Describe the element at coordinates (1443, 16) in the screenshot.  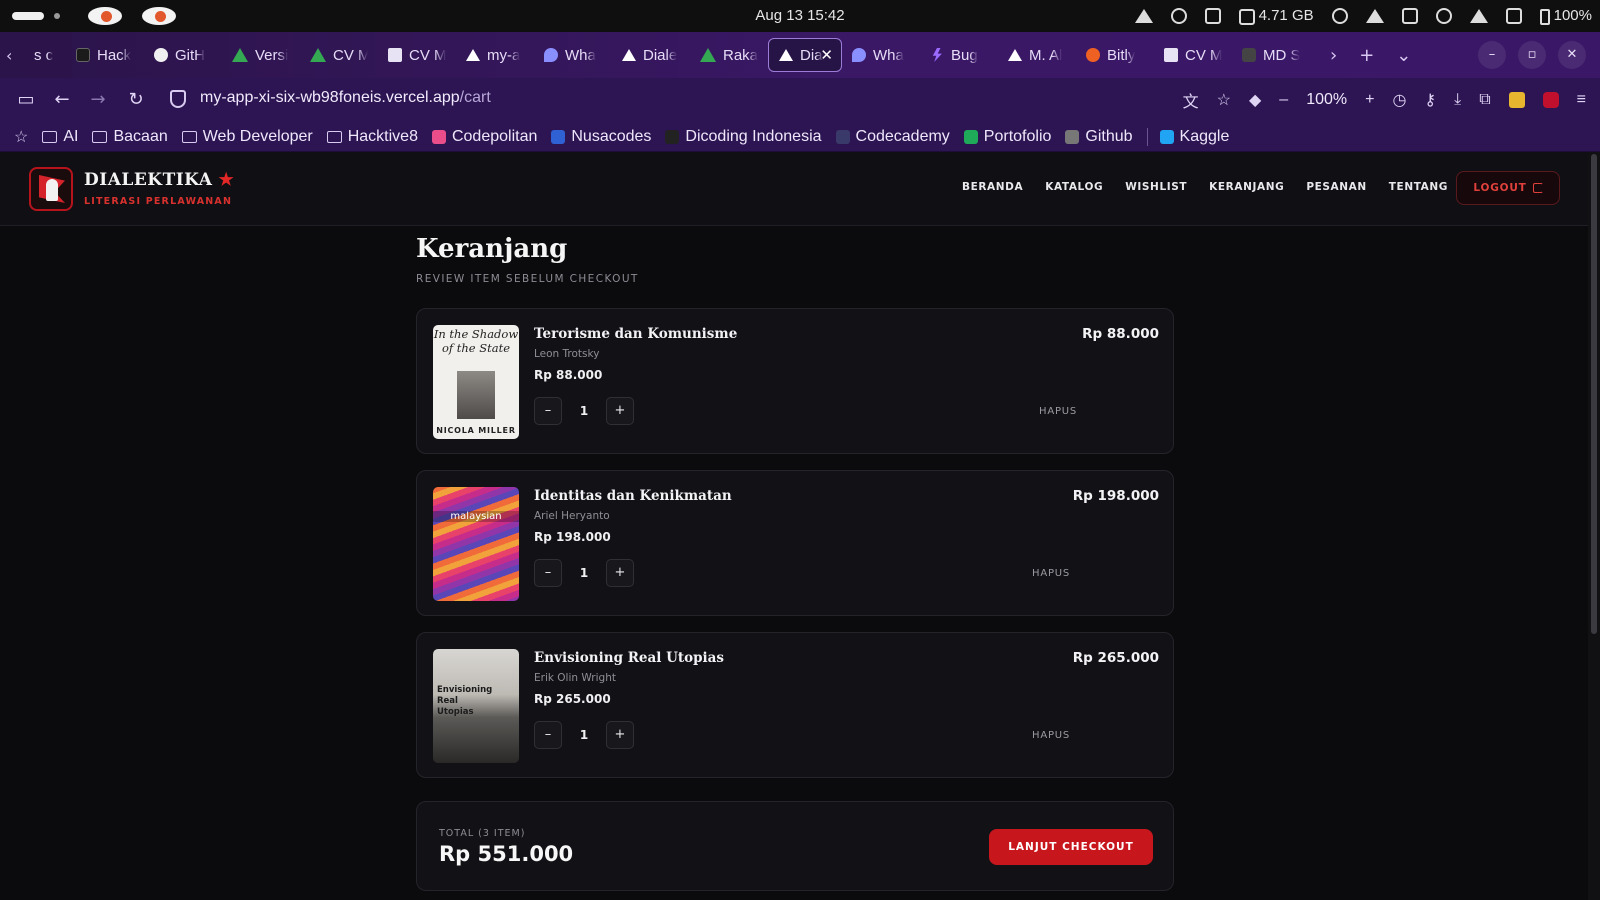
I see `accessibility-icon` at that location.